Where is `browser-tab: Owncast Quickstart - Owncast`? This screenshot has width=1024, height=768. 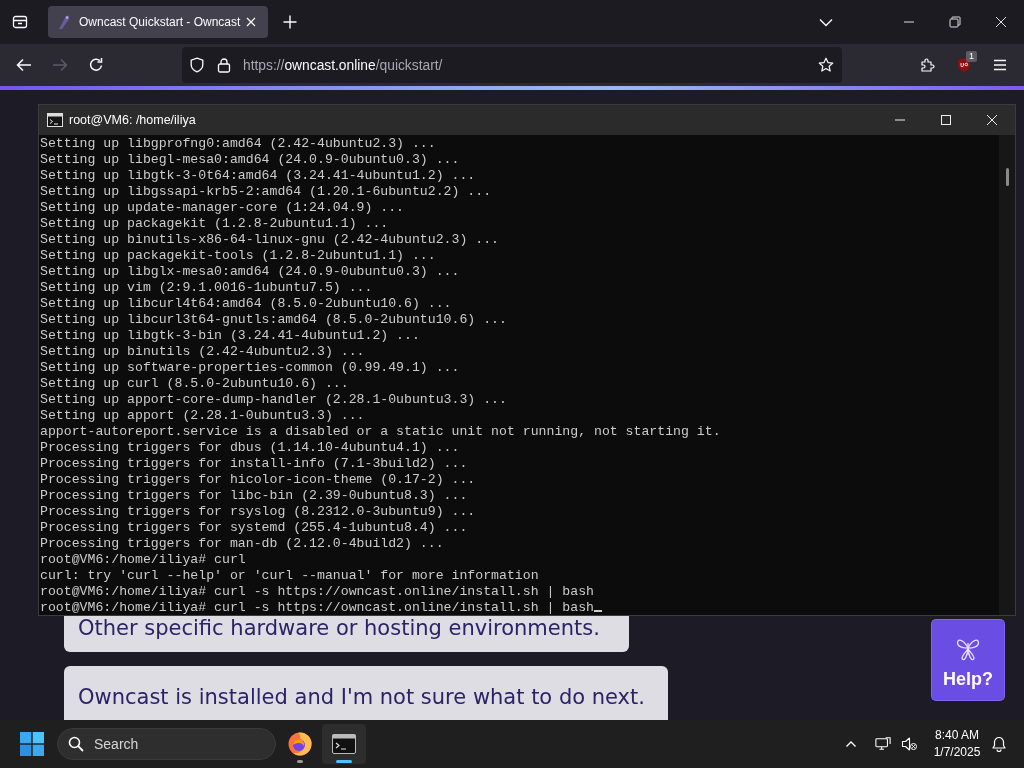
browser-tab: Owncast Quickstart - Owncast is located at coordinates (158, 22).